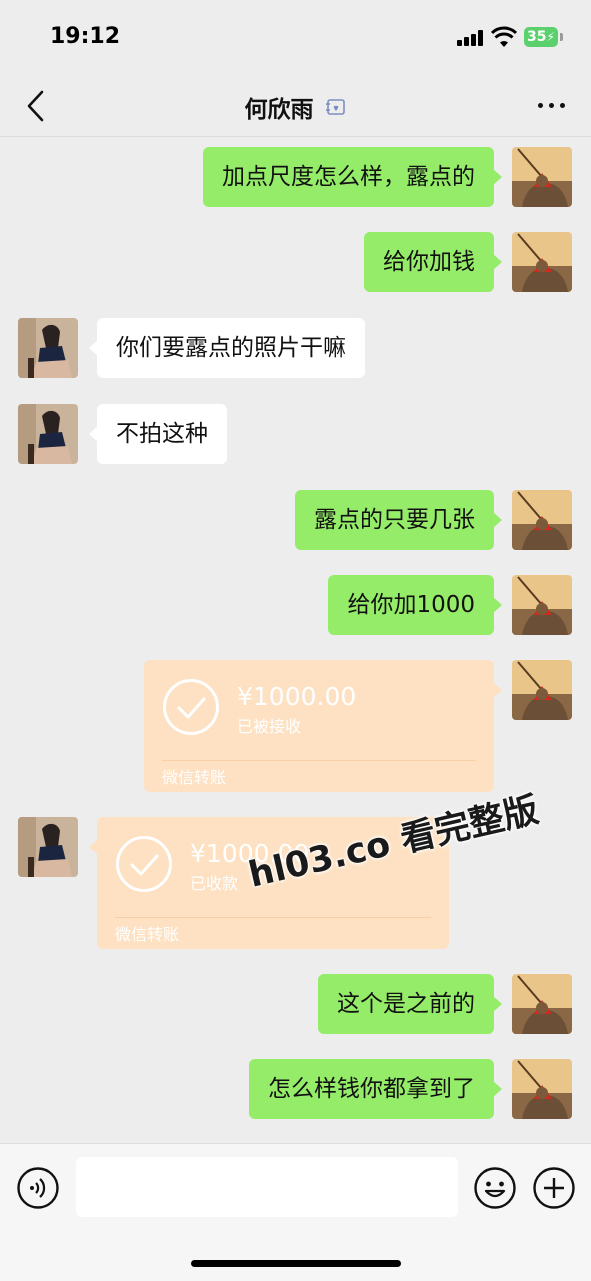  Describe the element at coordinates (561, 37) in the screenshot. I see `battery-cap` at that location.